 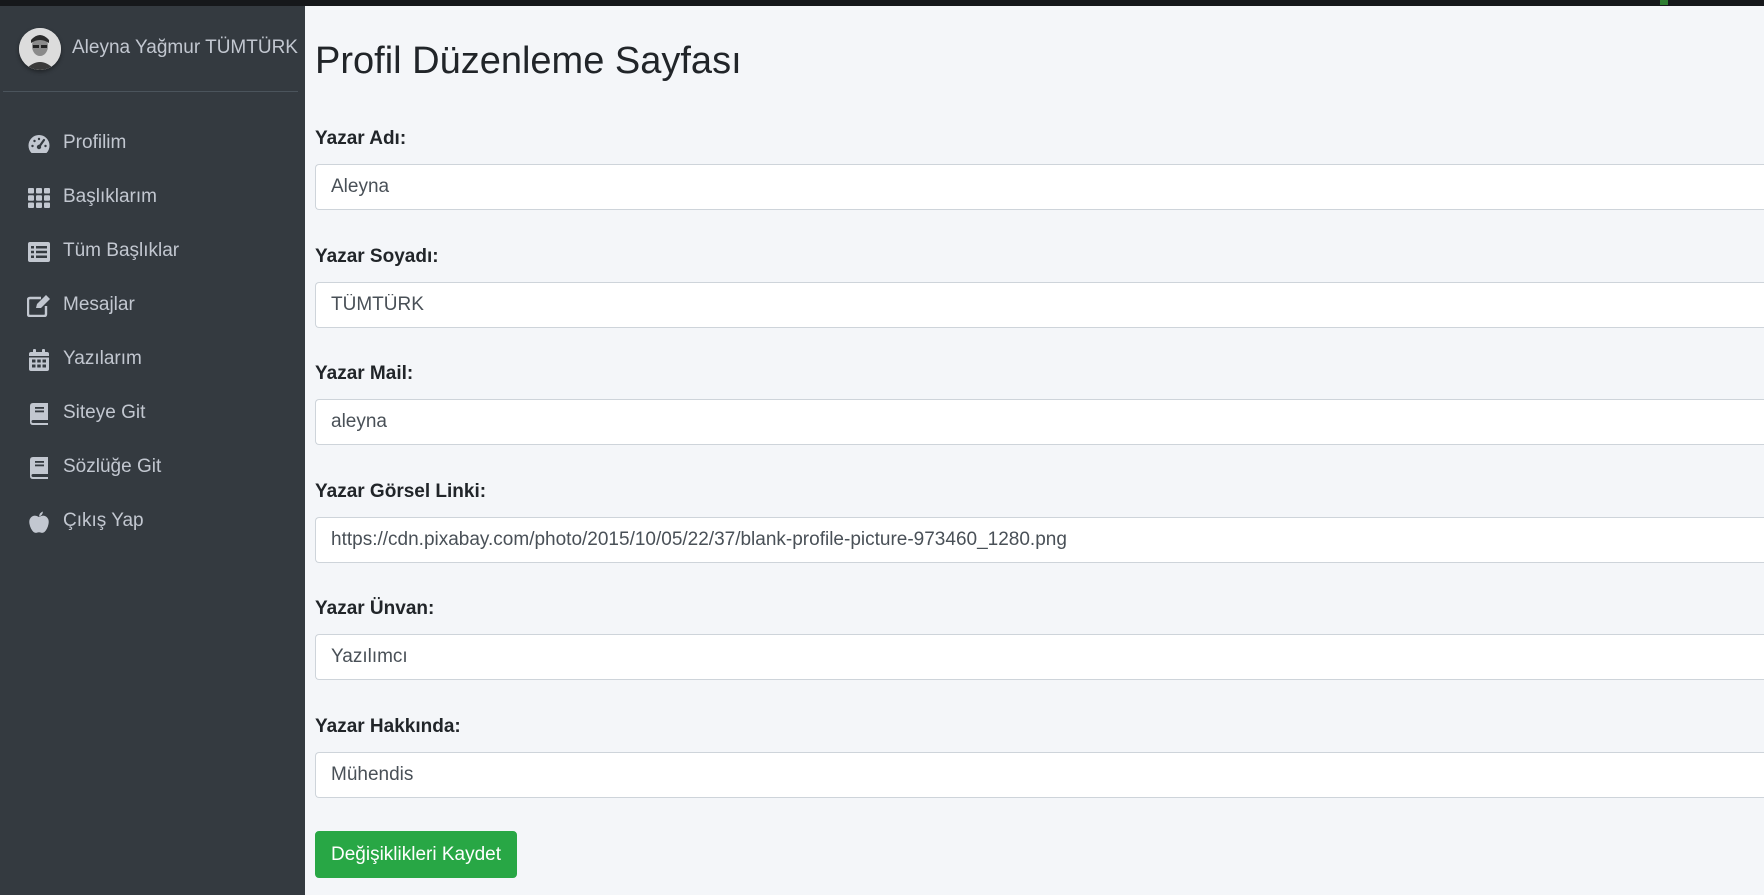 What do you see at coordinates (39, 144) in the screenshot?
I see `tachometer-icon` at bounding box center [39, 144].